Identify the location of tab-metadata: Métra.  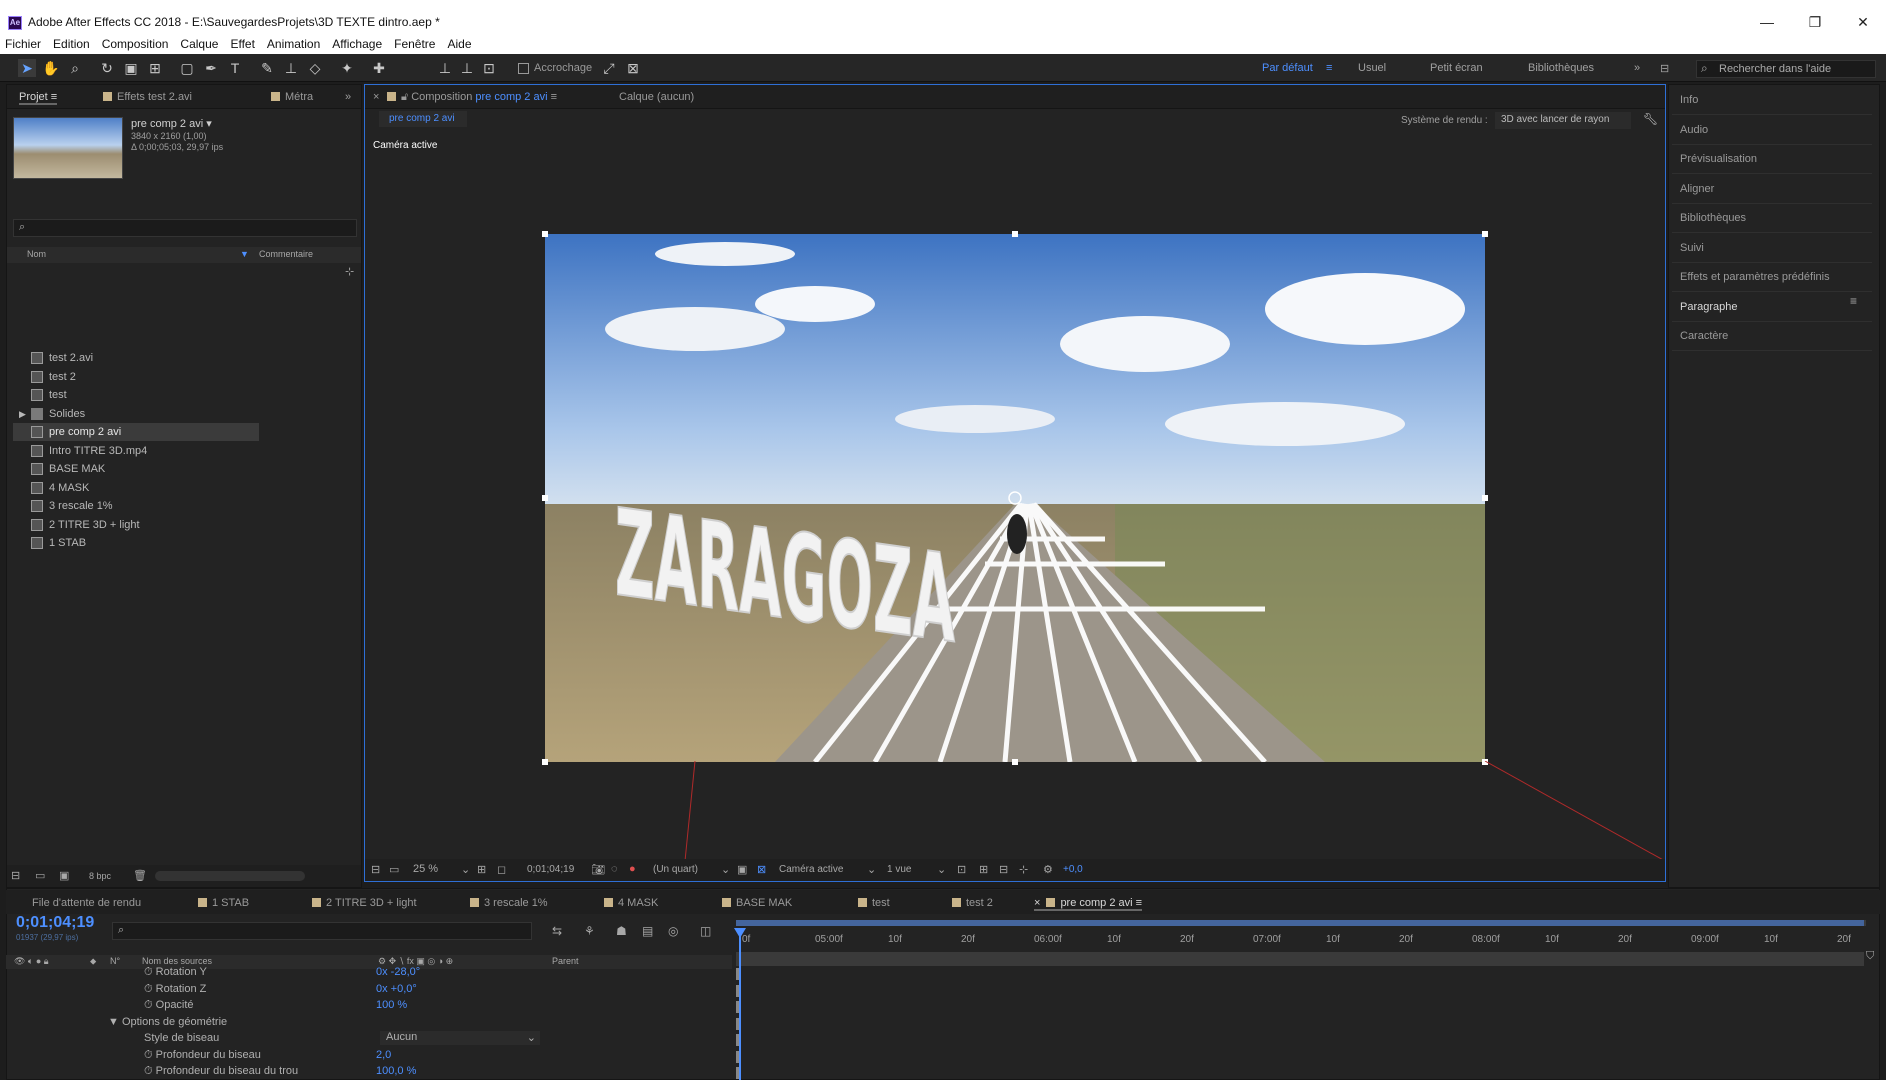
(292, 97).